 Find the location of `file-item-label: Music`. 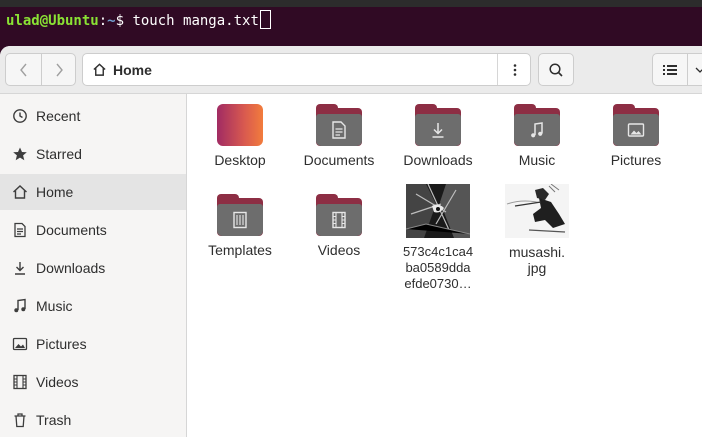

file-item-label: Music is located at coordinates (537, 160).